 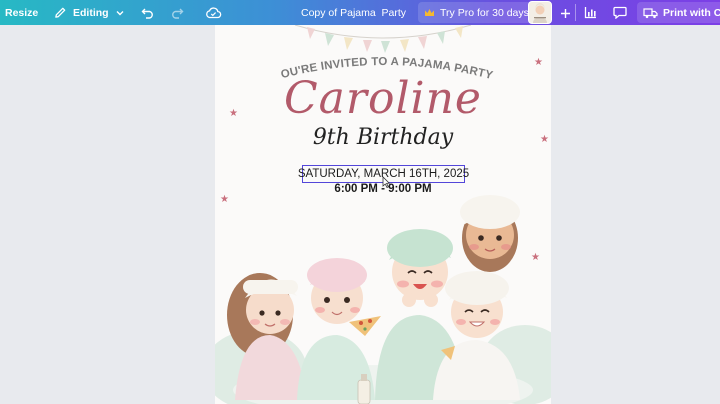 I want to click on try-pro-button: Try Pro for 30 days, so click(x=477, y=12).